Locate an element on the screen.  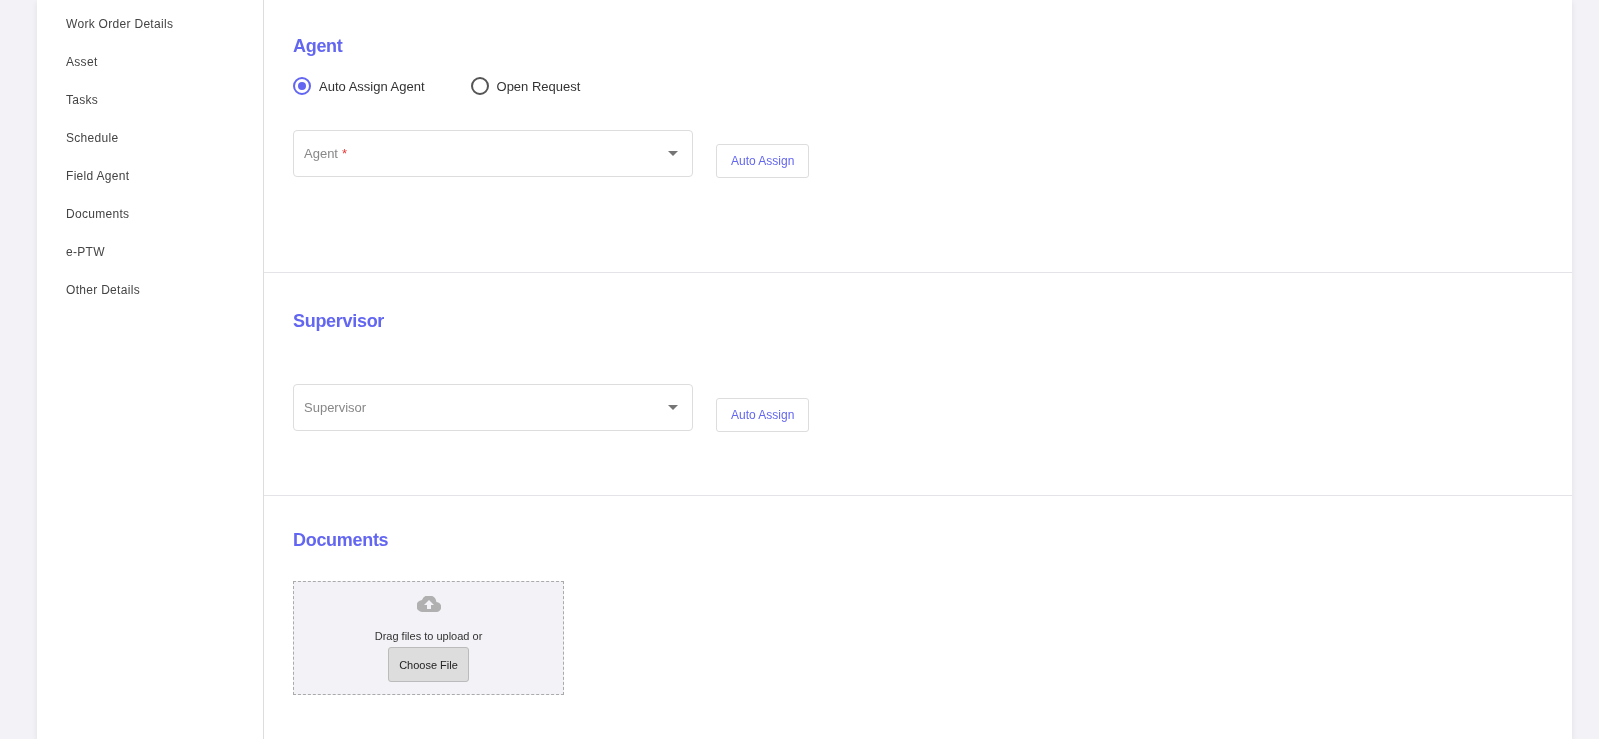
select-placeholder: Supervisor is located at coordinates (335, 407).